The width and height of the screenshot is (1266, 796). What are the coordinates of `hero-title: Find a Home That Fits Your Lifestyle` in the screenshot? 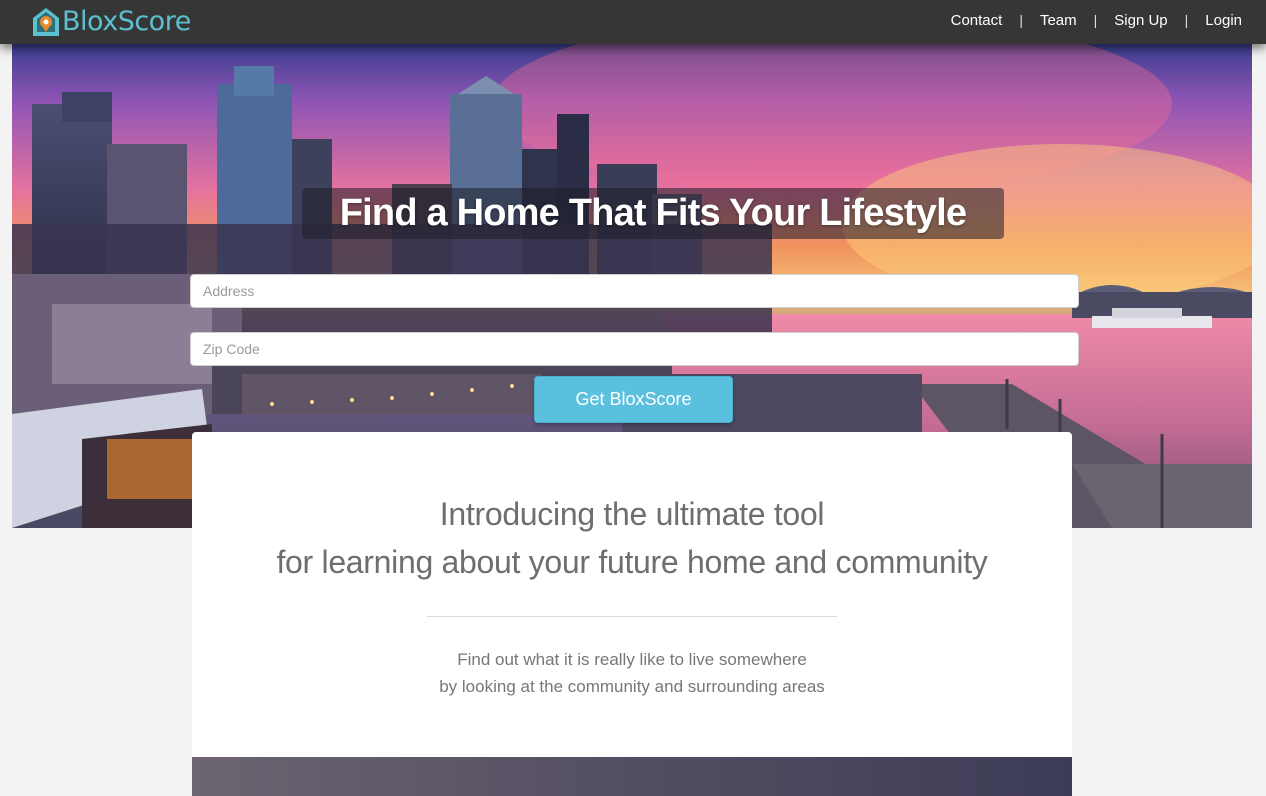 It's located at (653, 213).